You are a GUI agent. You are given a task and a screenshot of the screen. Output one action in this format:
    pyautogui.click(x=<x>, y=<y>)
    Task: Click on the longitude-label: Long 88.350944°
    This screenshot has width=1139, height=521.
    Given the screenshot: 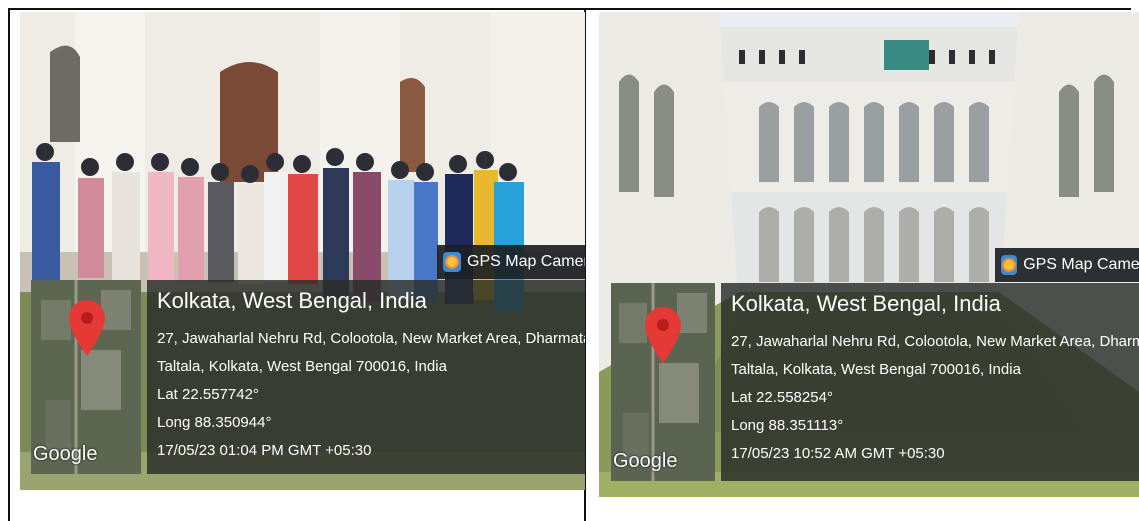 What is the action you would take?
    pyautogui.click(x=214, y=422)
    